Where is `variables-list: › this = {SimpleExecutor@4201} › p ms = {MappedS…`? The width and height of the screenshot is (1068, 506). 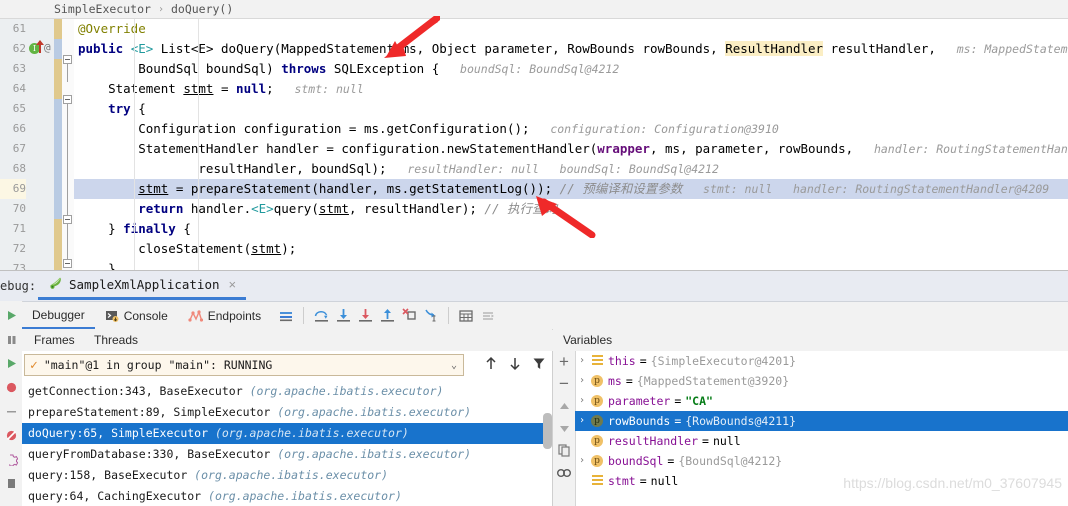 variables-list: › this = {SimpleExecutor@4201} › p ms = {MappedS… is located at coordinates (821, 428).